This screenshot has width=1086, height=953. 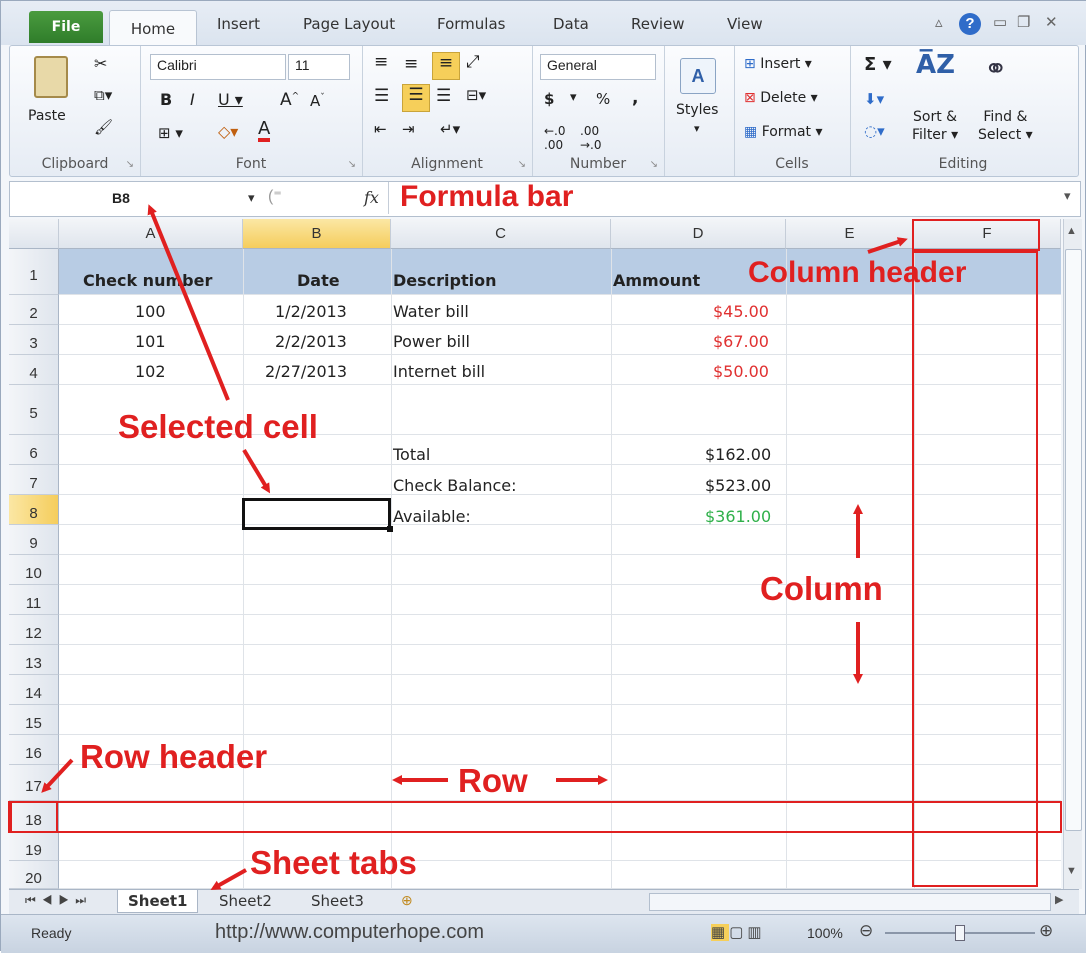 I want to click on arrow-to-sheet-tabs, so click(x=228, y=879).